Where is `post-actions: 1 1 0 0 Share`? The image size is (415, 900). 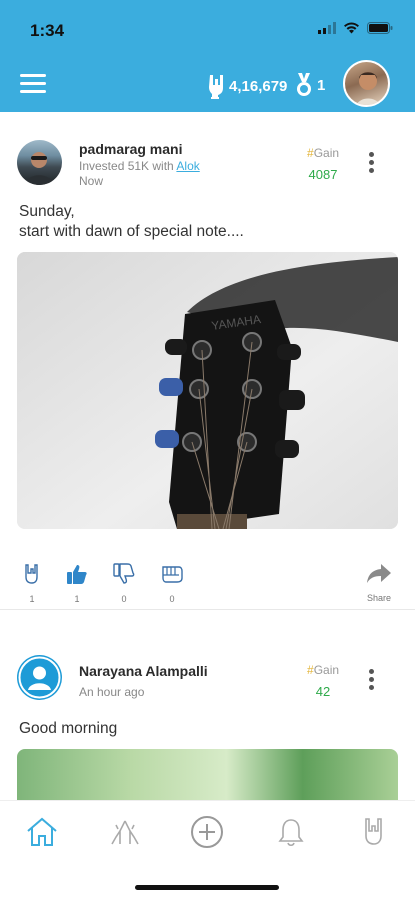 post-actions: 1 1 0 0 Share is located at coordinates (207, 569).